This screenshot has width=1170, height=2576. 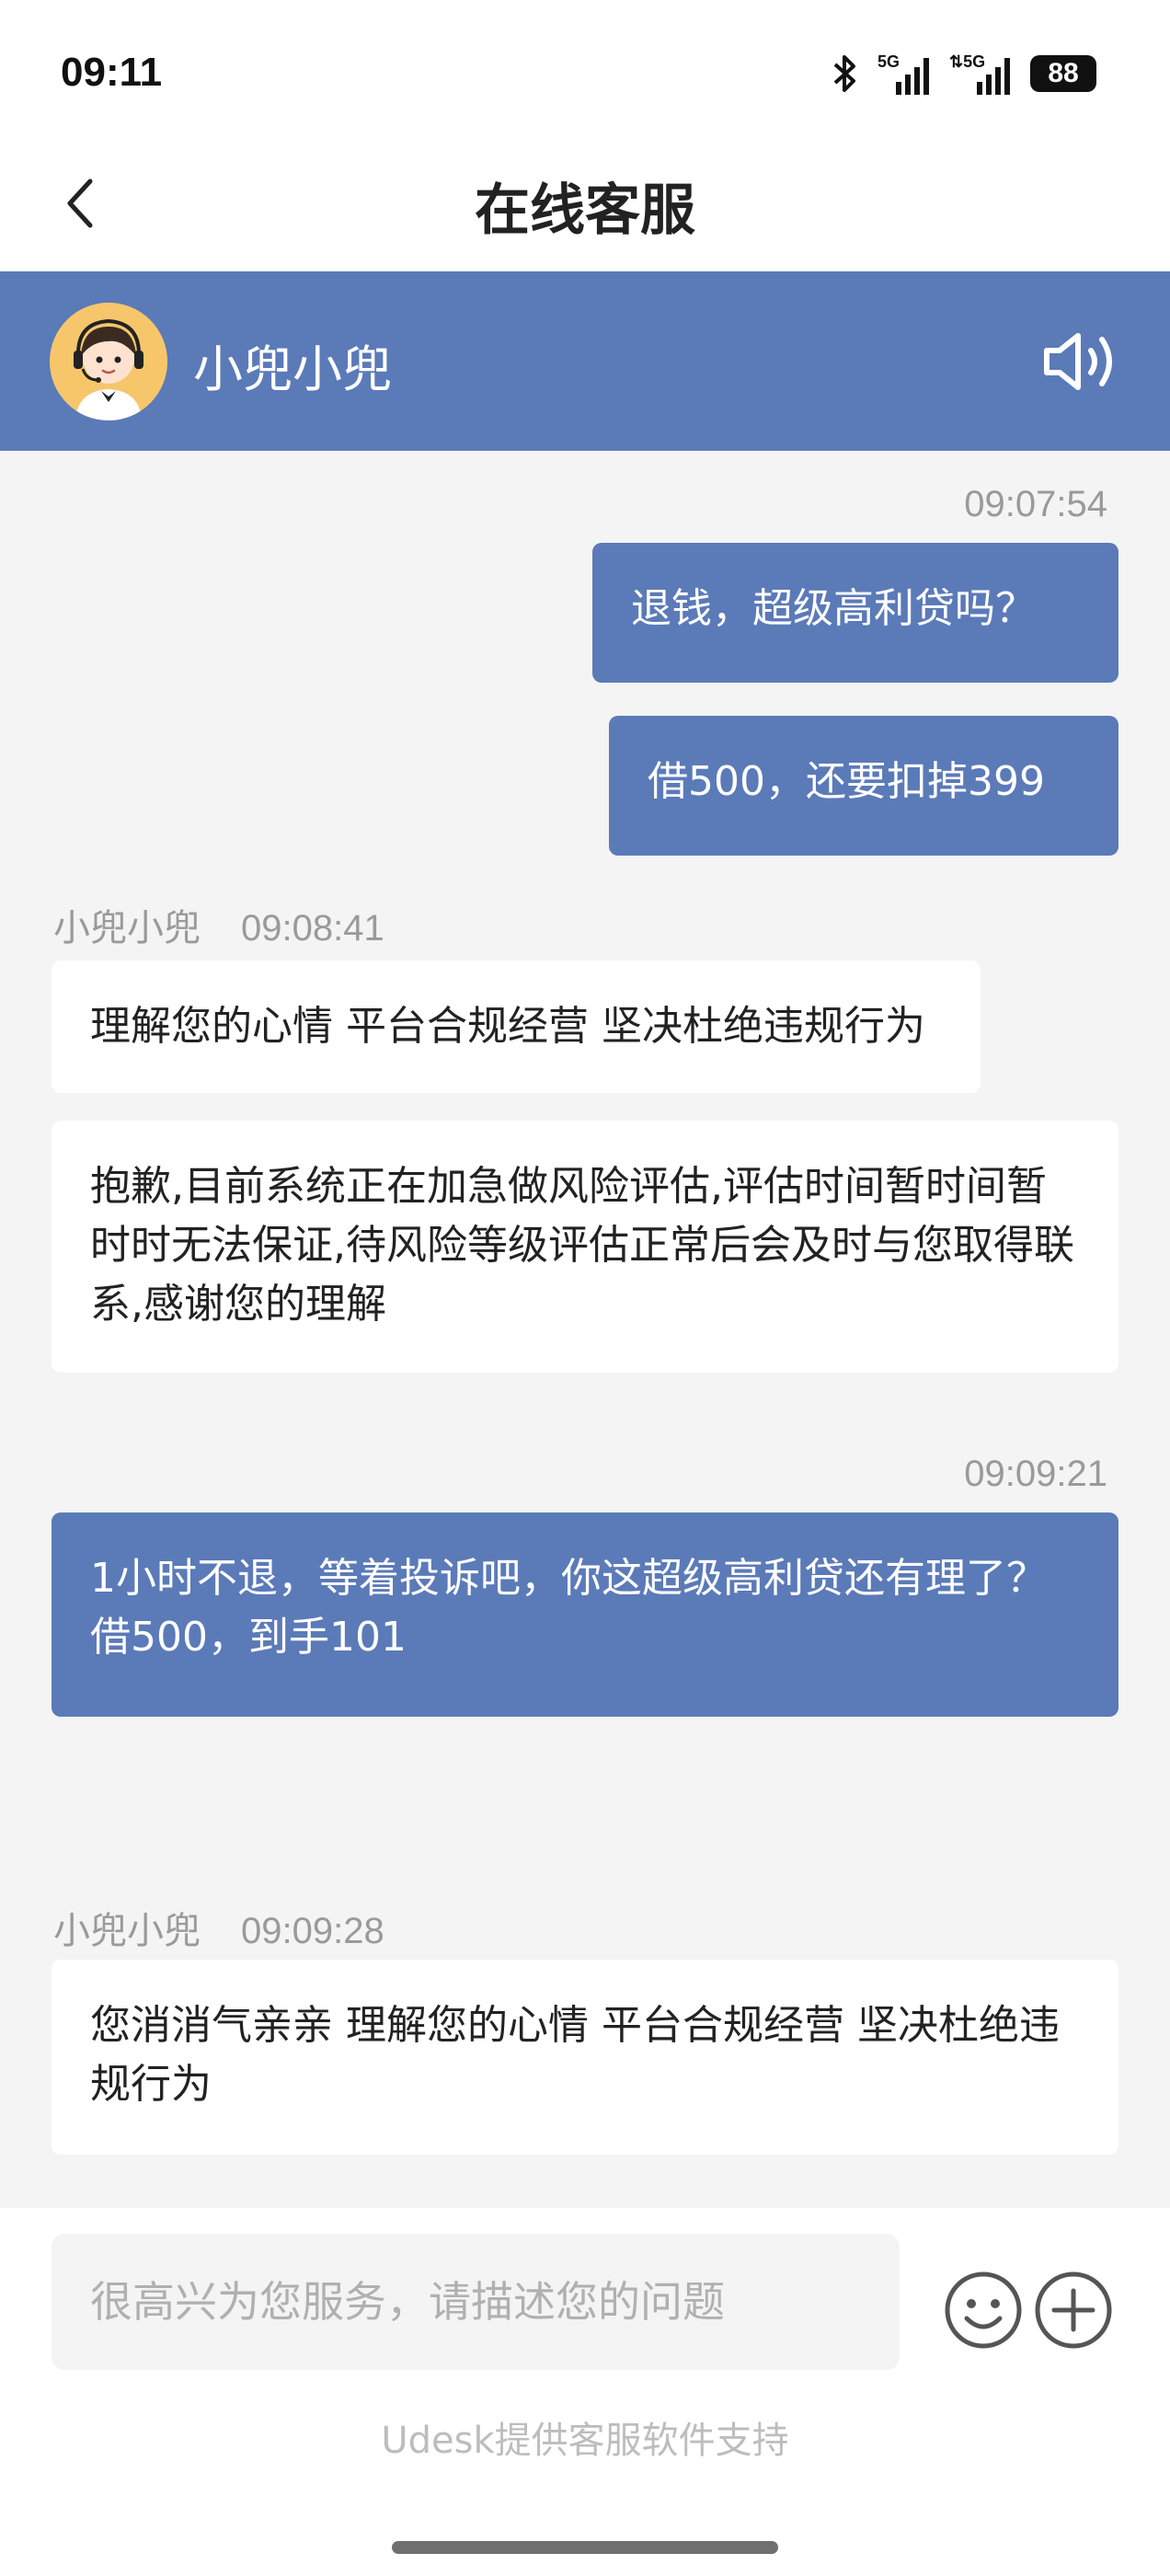 I want to click on battery-icon: 88, so click(x=1063, y=73).